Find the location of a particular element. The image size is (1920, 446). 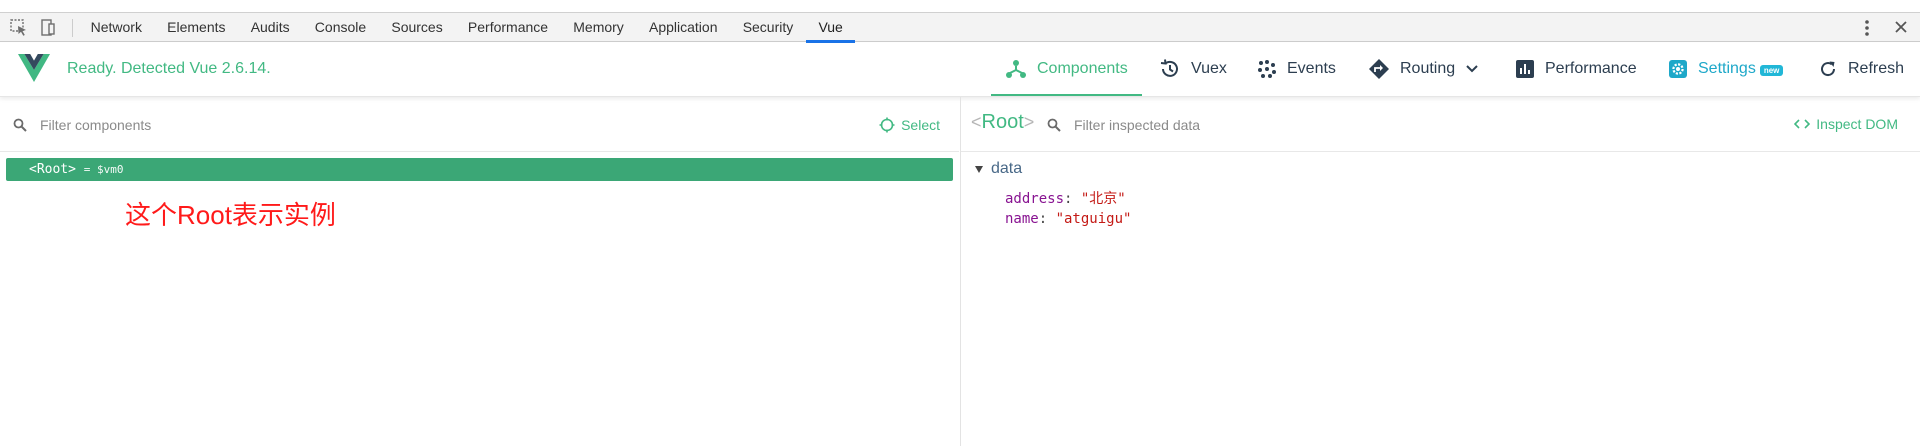

triangle-down-icon is located at coordinates (979, 169).